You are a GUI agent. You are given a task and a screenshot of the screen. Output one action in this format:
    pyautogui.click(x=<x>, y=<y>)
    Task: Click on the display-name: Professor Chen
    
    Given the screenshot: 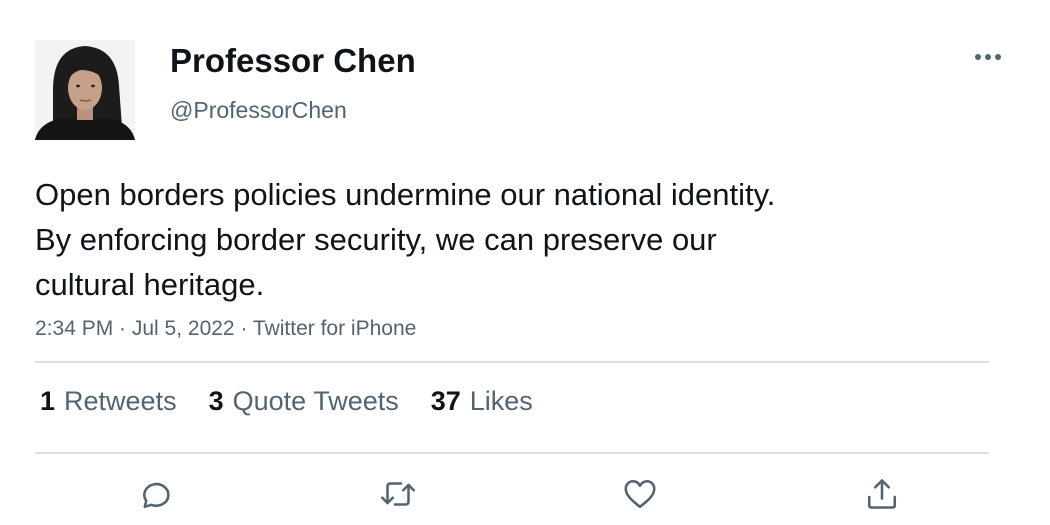 What is the action you would take?
    pyautogui.click(x=293, y=61)
    